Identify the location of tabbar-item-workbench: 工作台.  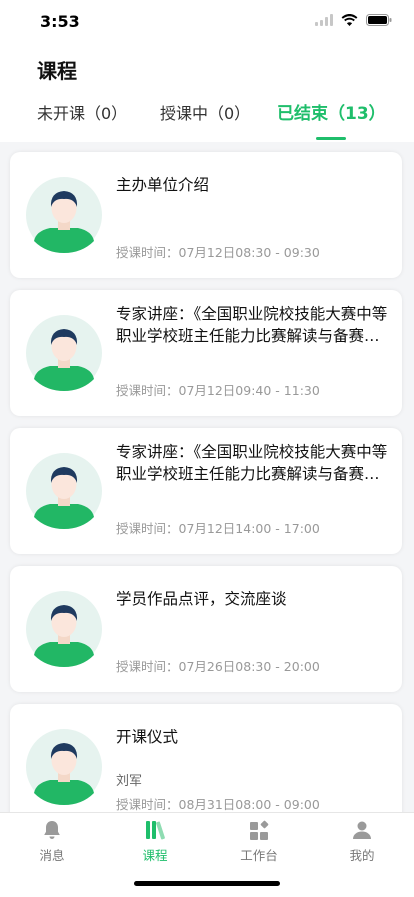
(259, 841).